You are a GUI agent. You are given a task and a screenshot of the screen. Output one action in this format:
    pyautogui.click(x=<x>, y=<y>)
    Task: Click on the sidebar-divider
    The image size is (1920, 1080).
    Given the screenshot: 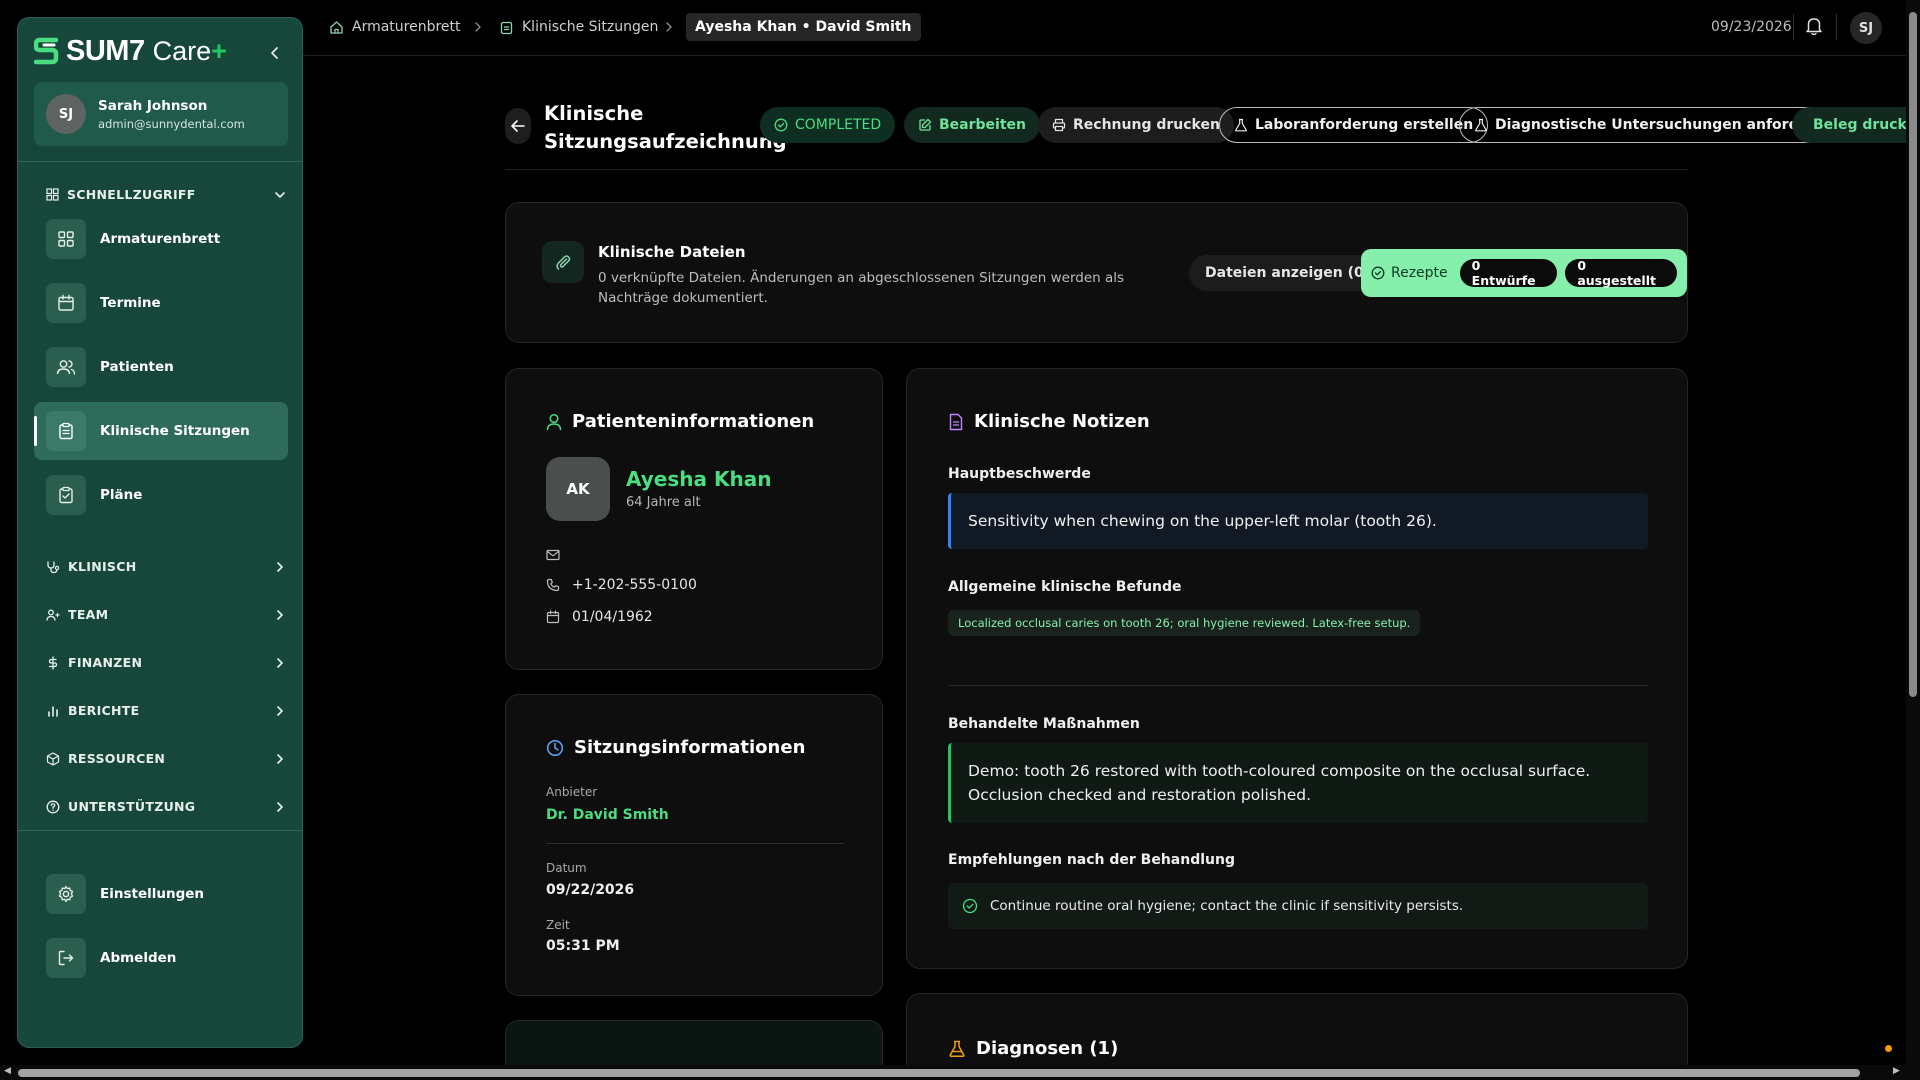 What is the action you would take?
    pyautogui.click(x=160, y=161)
    